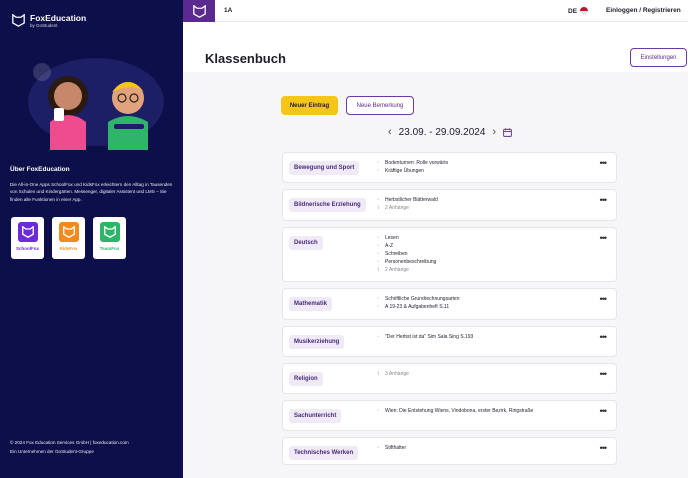  I want to click on week-navigator: ‹ 23.09. - 29.09.2024 ›, so click(450, 132).